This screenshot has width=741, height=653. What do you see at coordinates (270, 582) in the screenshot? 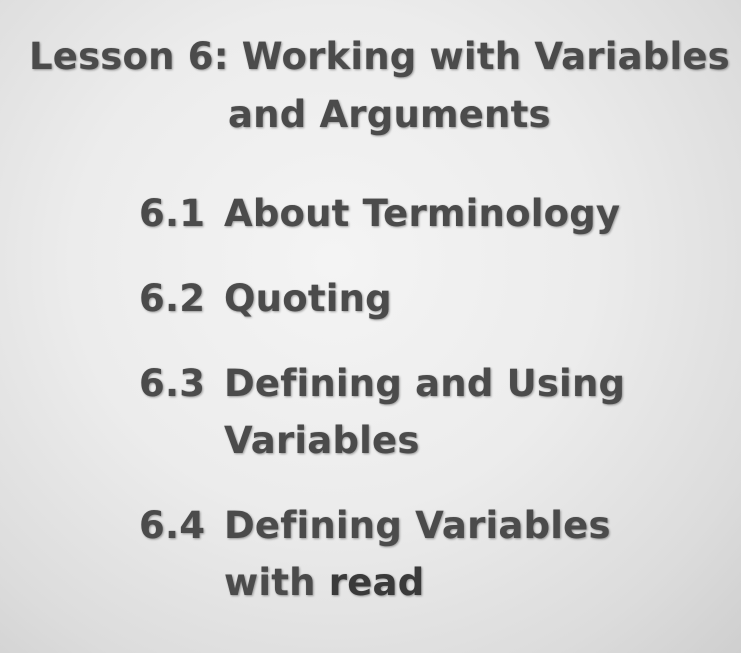
I see `item-text-line-2-prefix: with` at bounding box center [270, 582].